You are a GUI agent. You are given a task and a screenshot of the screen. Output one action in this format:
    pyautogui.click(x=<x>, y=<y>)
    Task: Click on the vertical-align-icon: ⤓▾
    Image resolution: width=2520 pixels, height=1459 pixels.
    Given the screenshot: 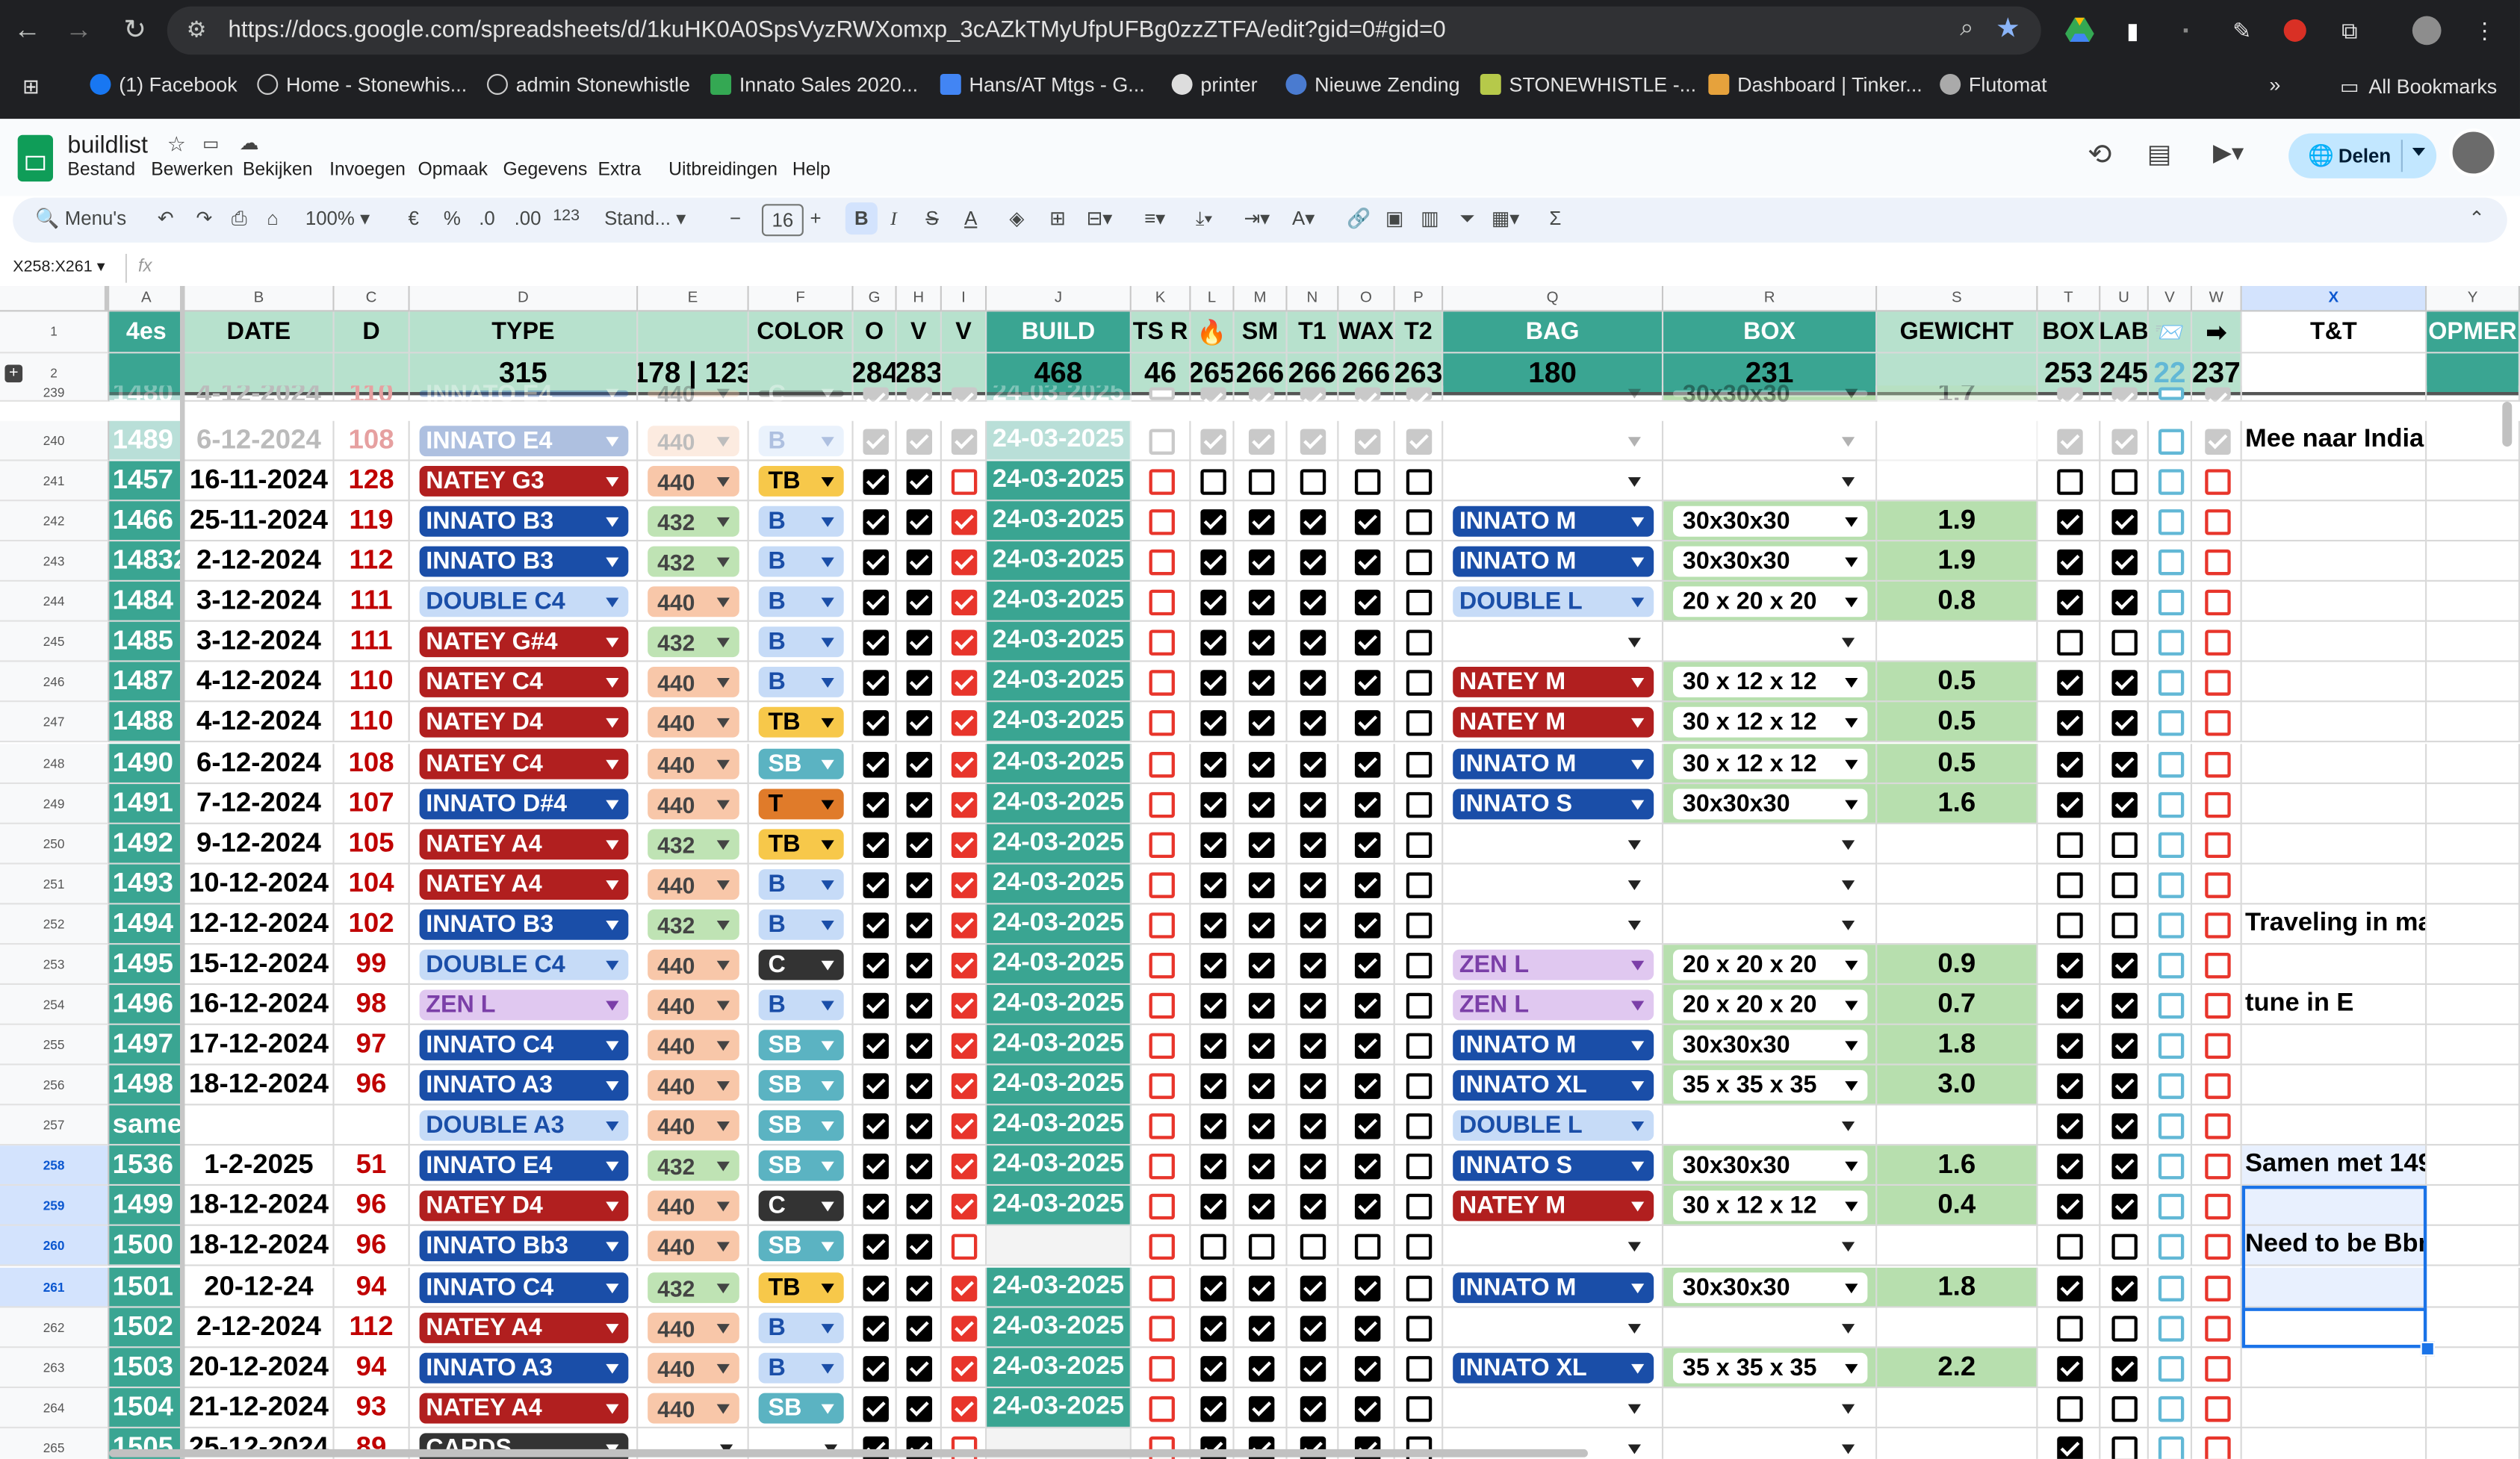 What is the action you would take?
    pyautogui.click(x=1204, y=219)
    